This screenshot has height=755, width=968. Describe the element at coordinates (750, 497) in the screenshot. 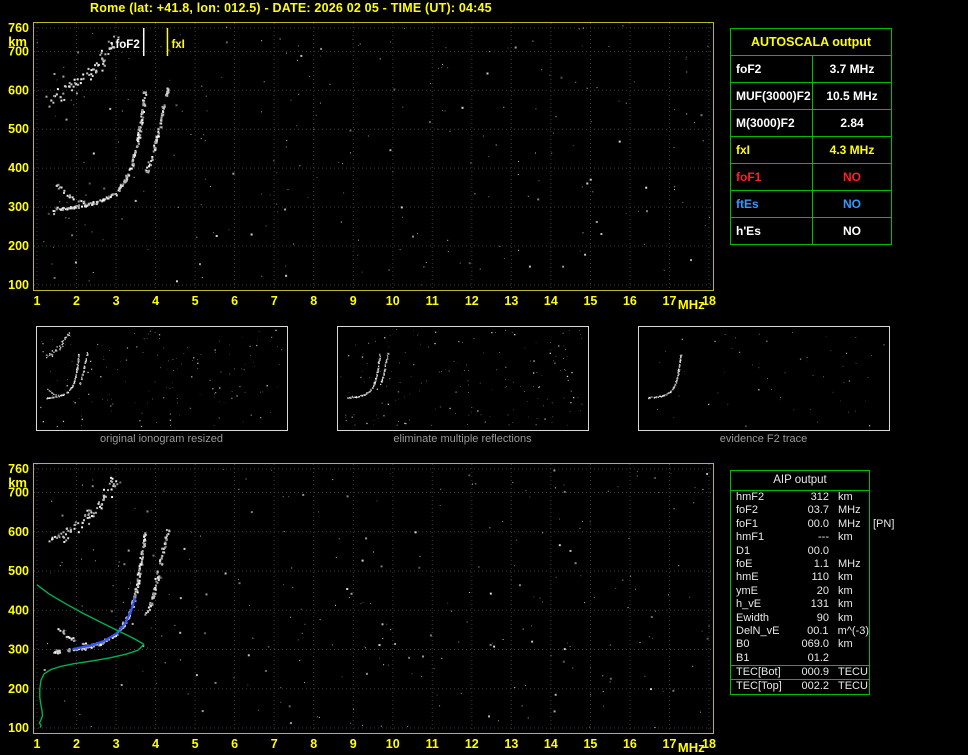

I see `aip-param-name: hmF2` at that location.